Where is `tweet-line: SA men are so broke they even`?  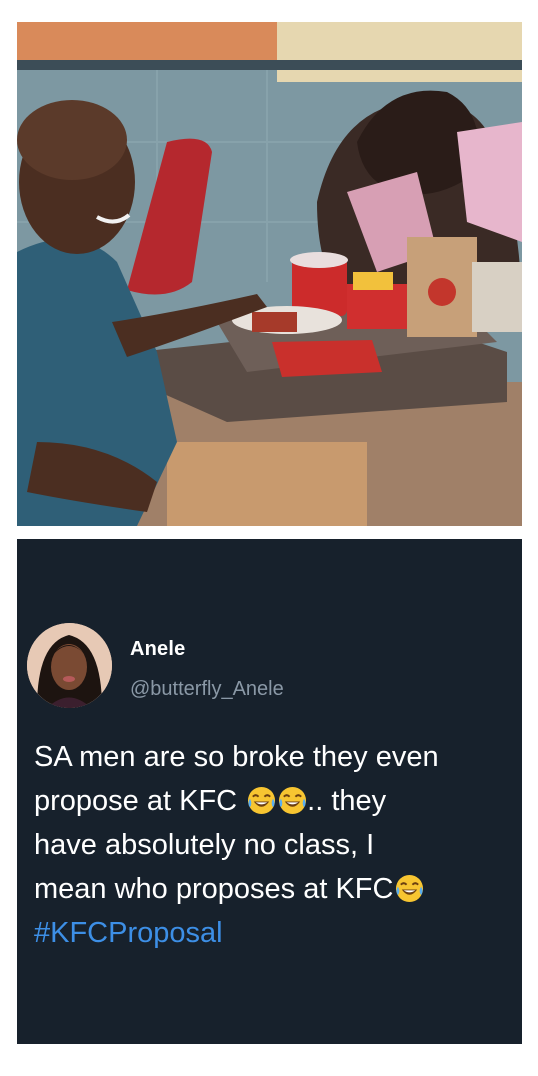 tweet-line: SA men are so broke they even is located at coordinates (276, 757).